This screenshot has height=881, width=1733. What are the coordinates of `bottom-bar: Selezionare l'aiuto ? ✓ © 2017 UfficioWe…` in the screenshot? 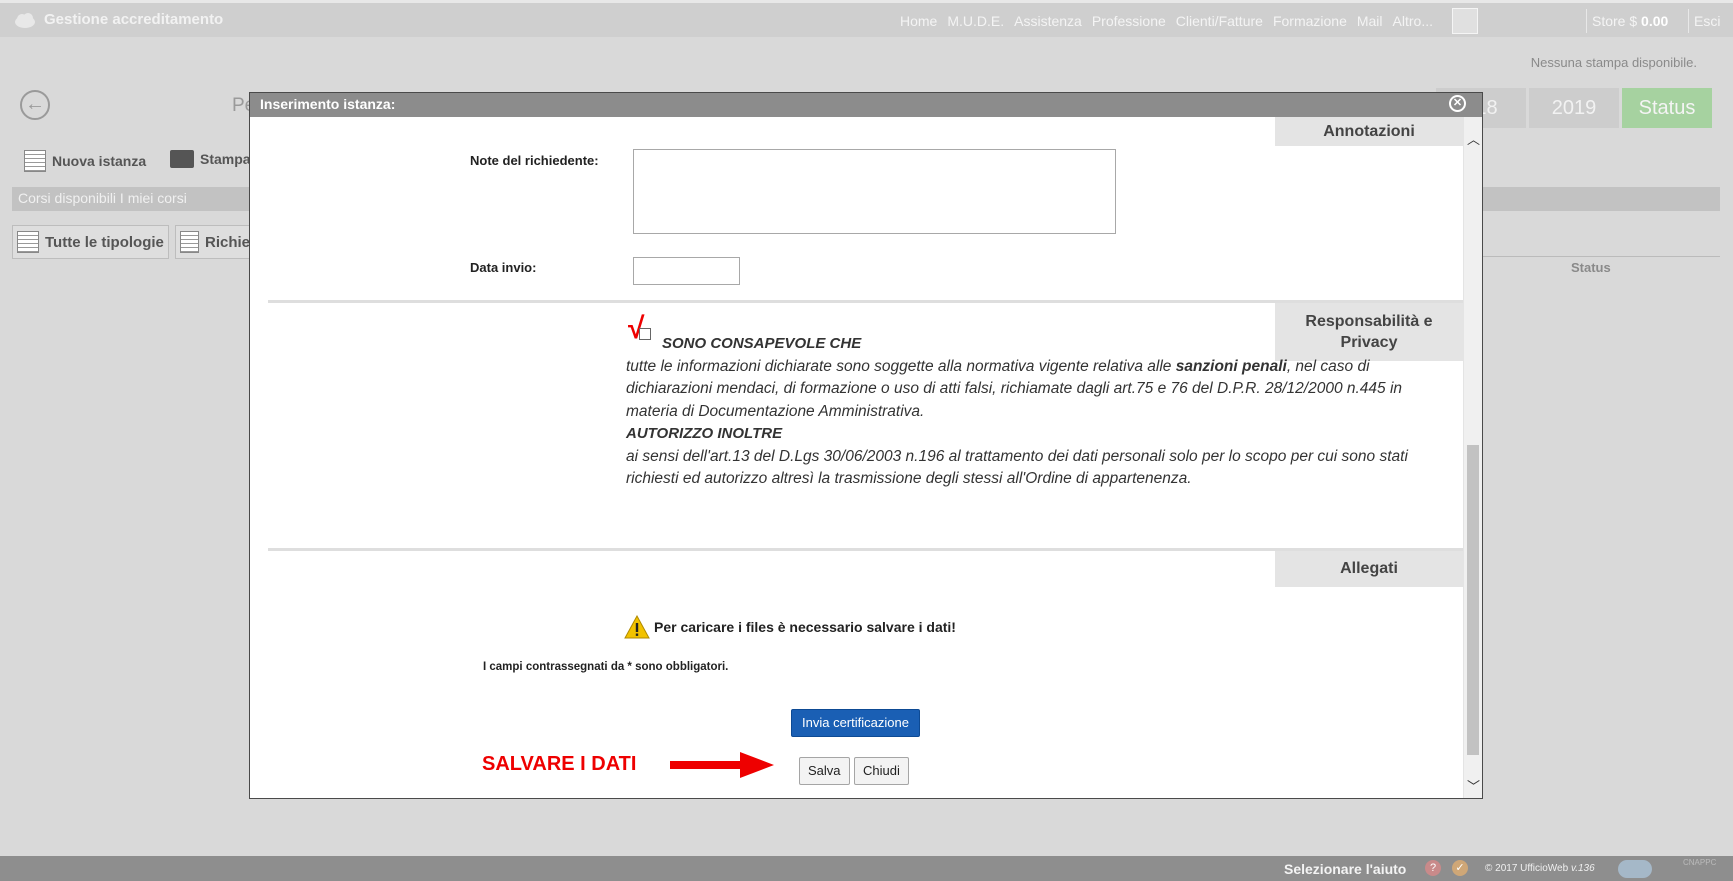 It's located at (866, 868).